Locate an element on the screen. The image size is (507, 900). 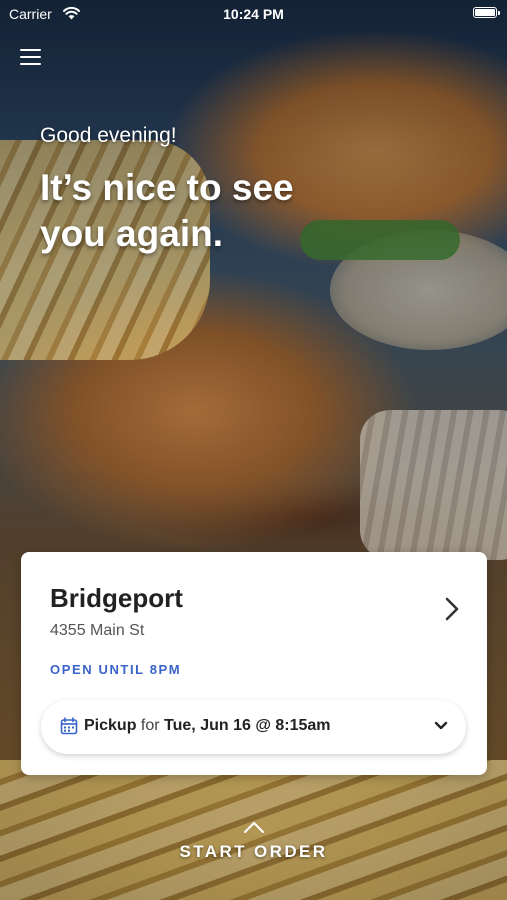
pickup-summary: Pickup for Tue, Jun 16 @ 8:15am is located at coordinates (207, 726).